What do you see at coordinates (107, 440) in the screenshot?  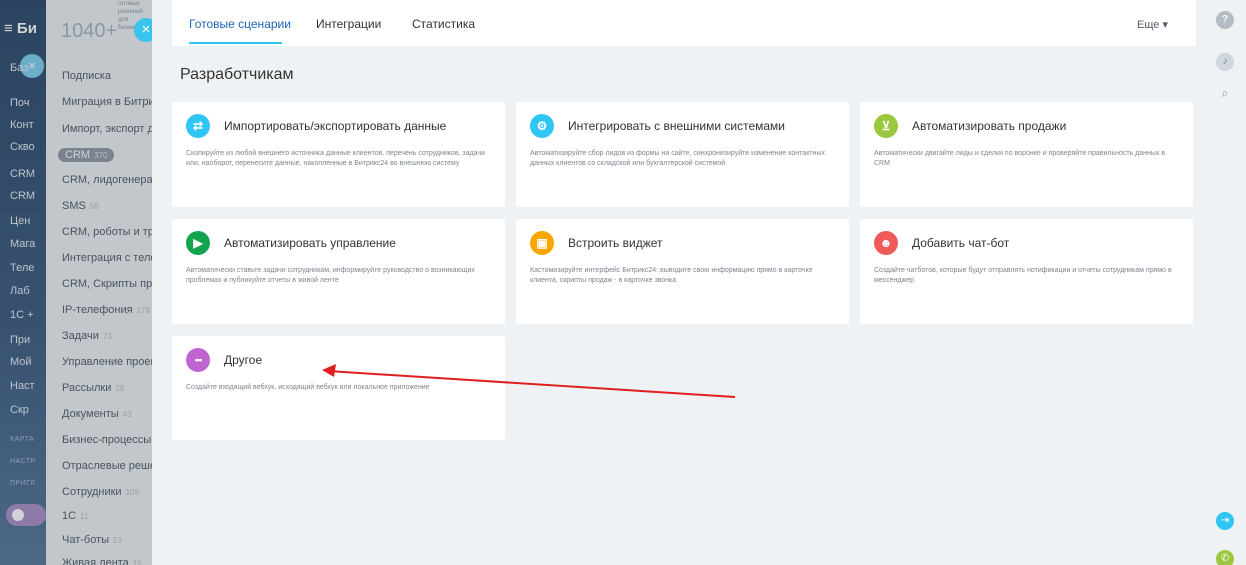 I see `menu-item: Бизнес-процессы85` at bounding box center [107, 440].